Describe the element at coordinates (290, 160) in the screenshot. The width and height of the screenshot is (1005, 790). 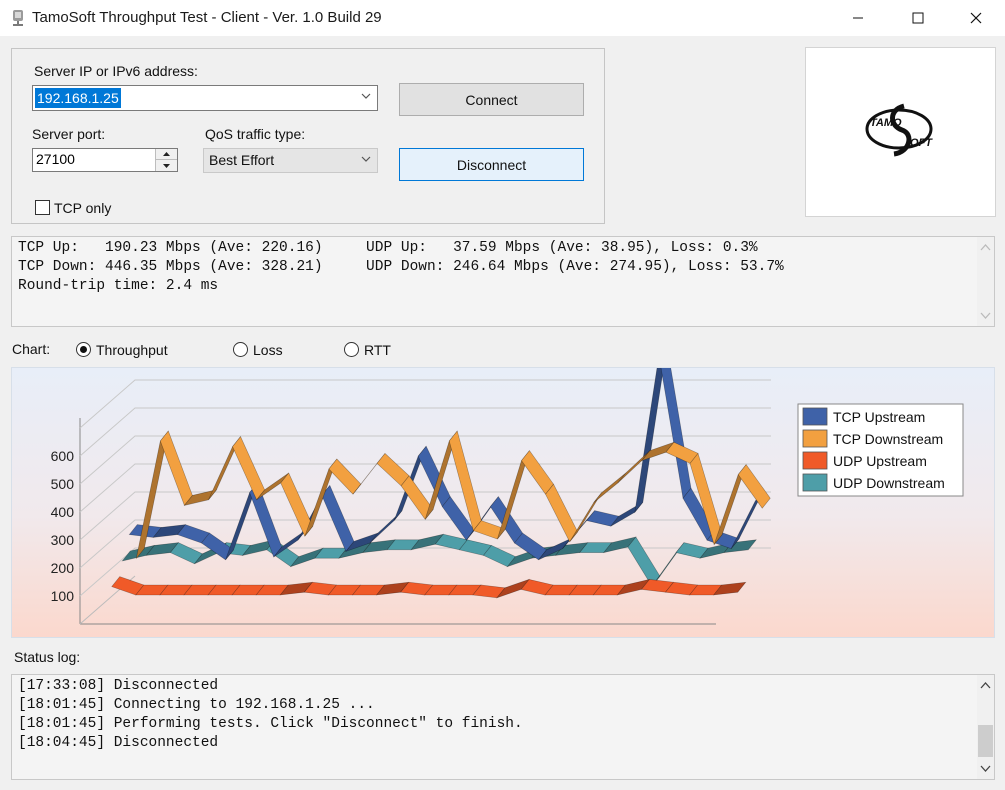
I see `qos-dropdown: Best Effort` at that location.